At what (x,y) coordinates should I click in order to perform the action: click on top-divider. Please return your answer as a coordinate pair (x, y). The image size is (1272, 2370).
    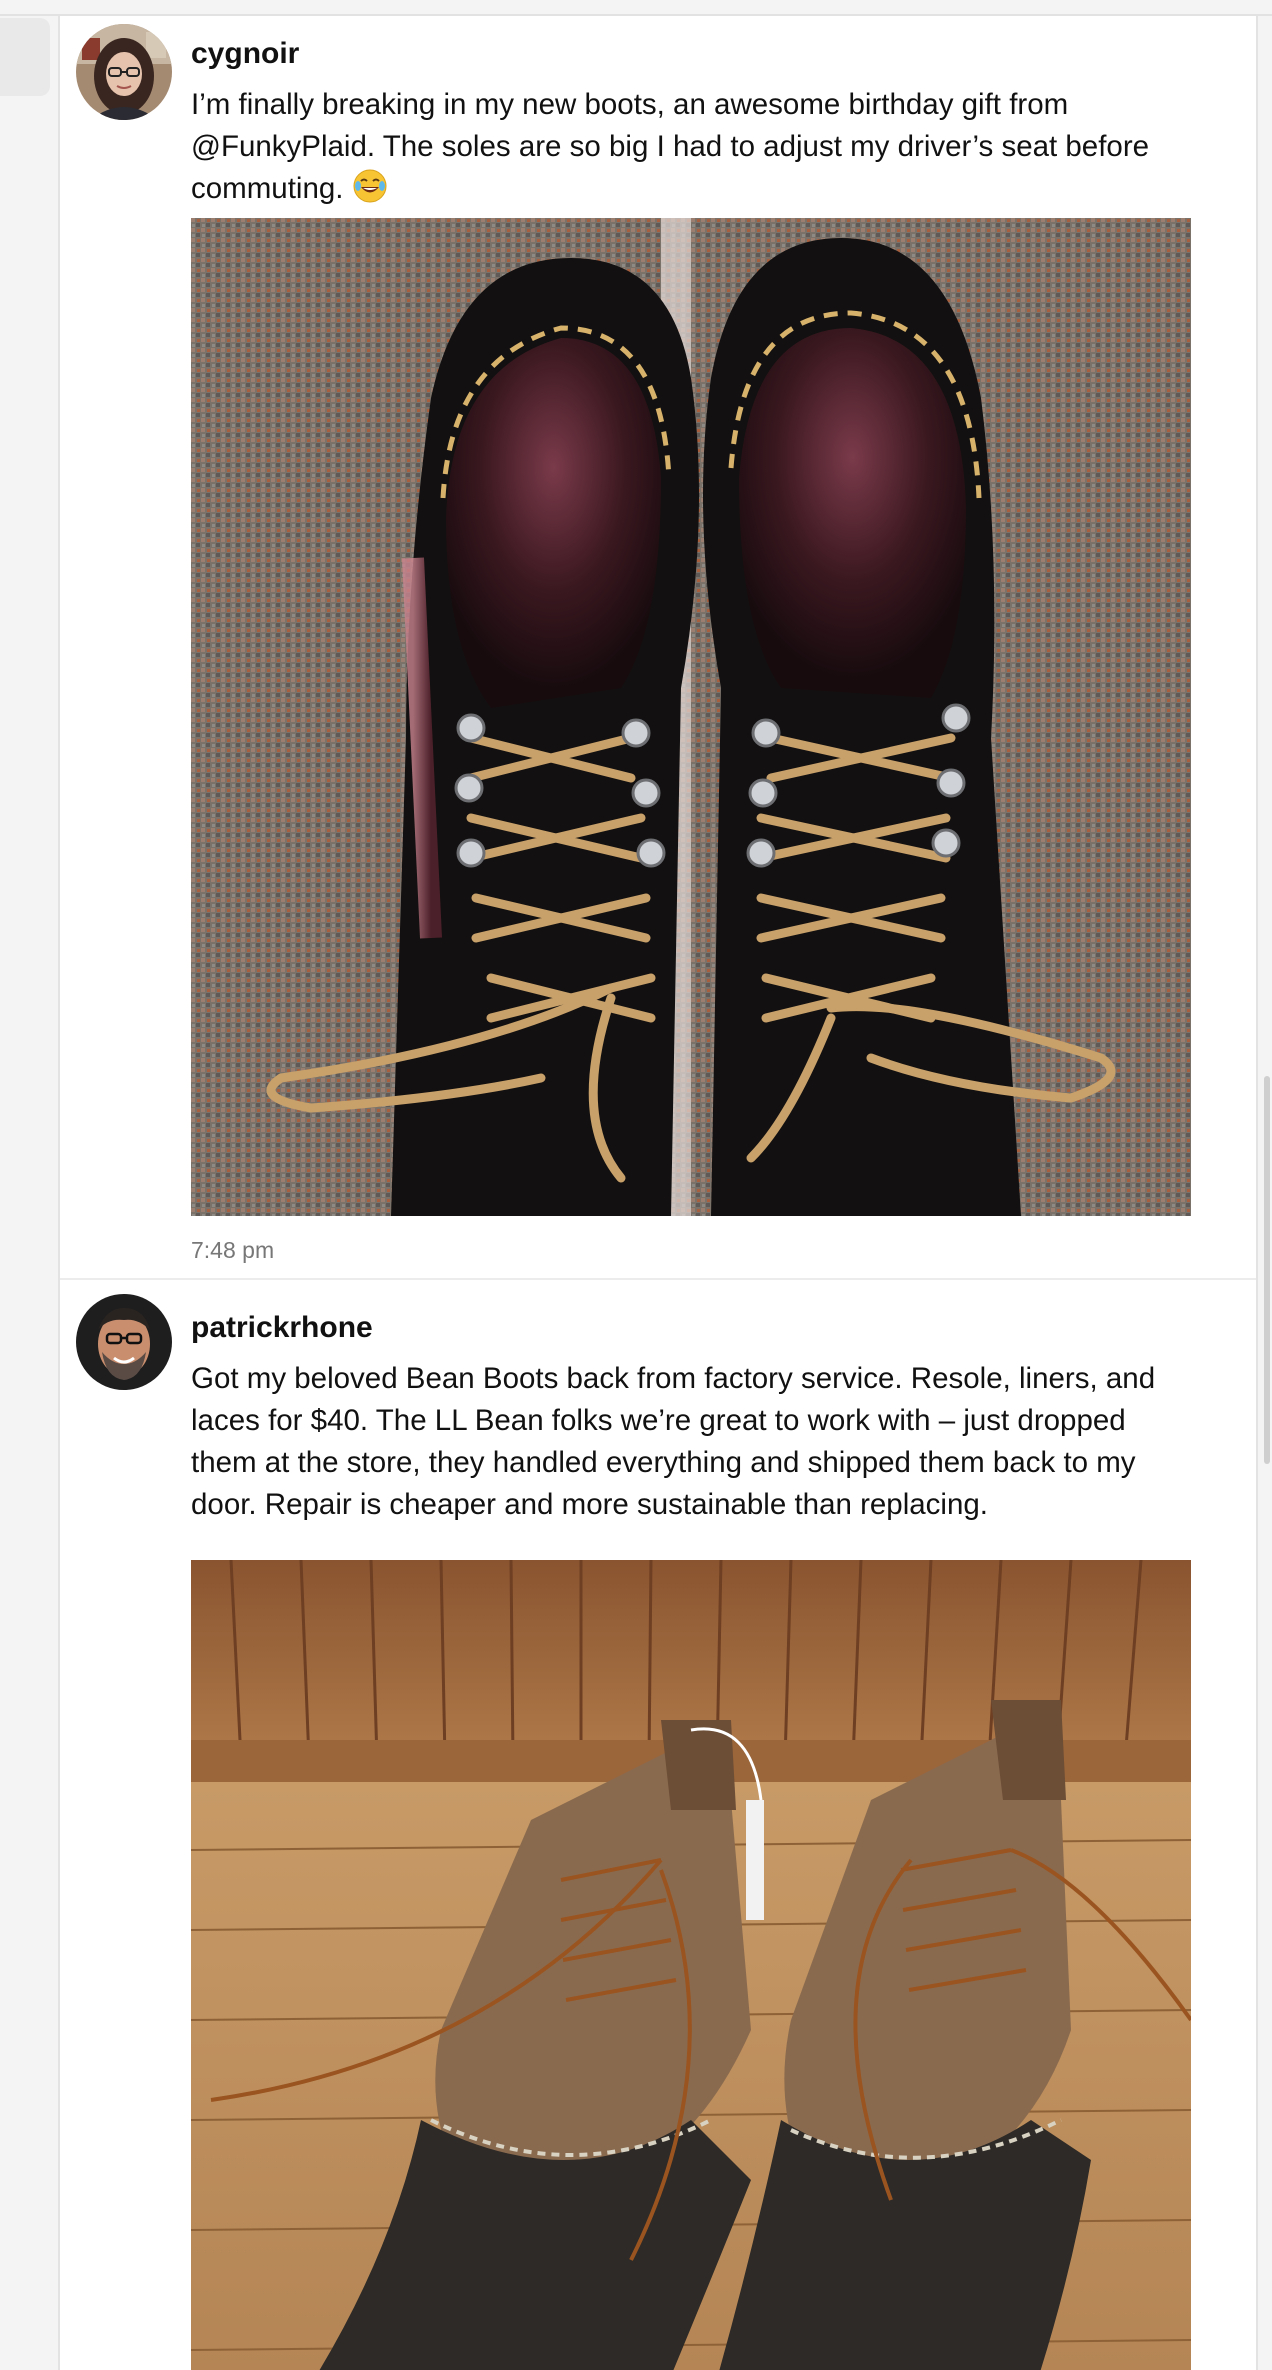
    Looking at the image, I should click on (636, 8).